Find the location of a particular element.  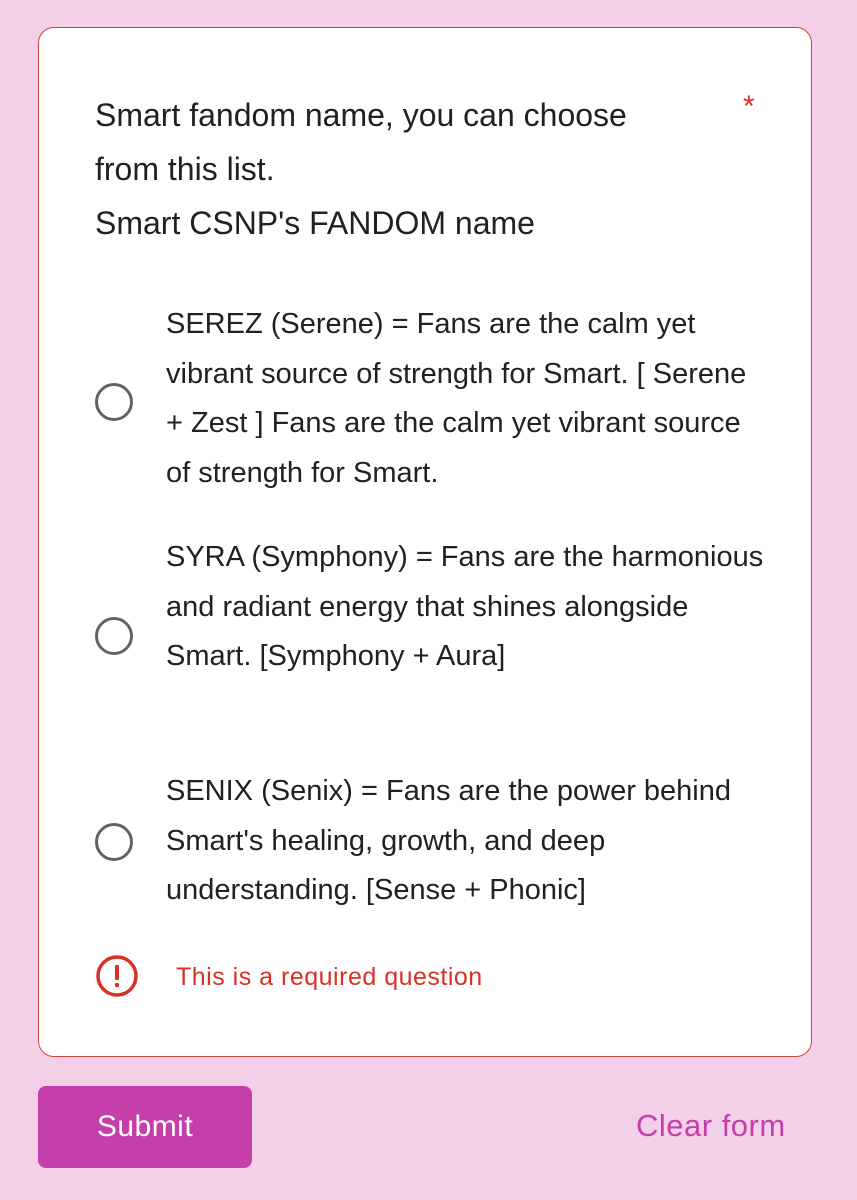

question-title-line: from this list. is located at coordinates (185, 169).